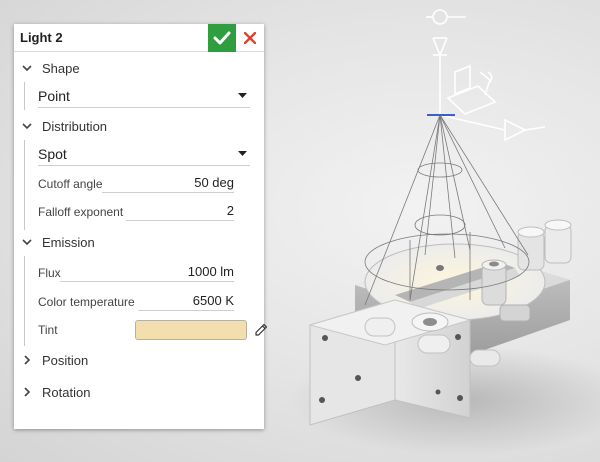 The image size is (600, 462). Describe the element at coordinates (75, 126) in the screenshot. I see `section-distribution-label: Distribution` at that location.